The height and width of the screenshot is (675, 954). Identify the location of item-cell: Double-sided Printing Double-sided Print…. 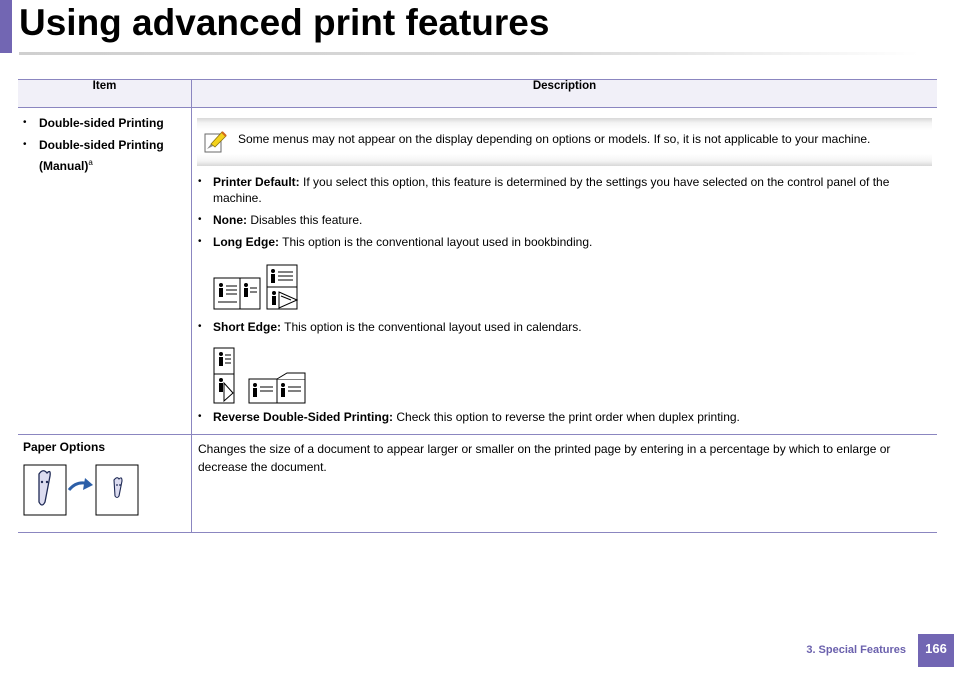
(105, 271).